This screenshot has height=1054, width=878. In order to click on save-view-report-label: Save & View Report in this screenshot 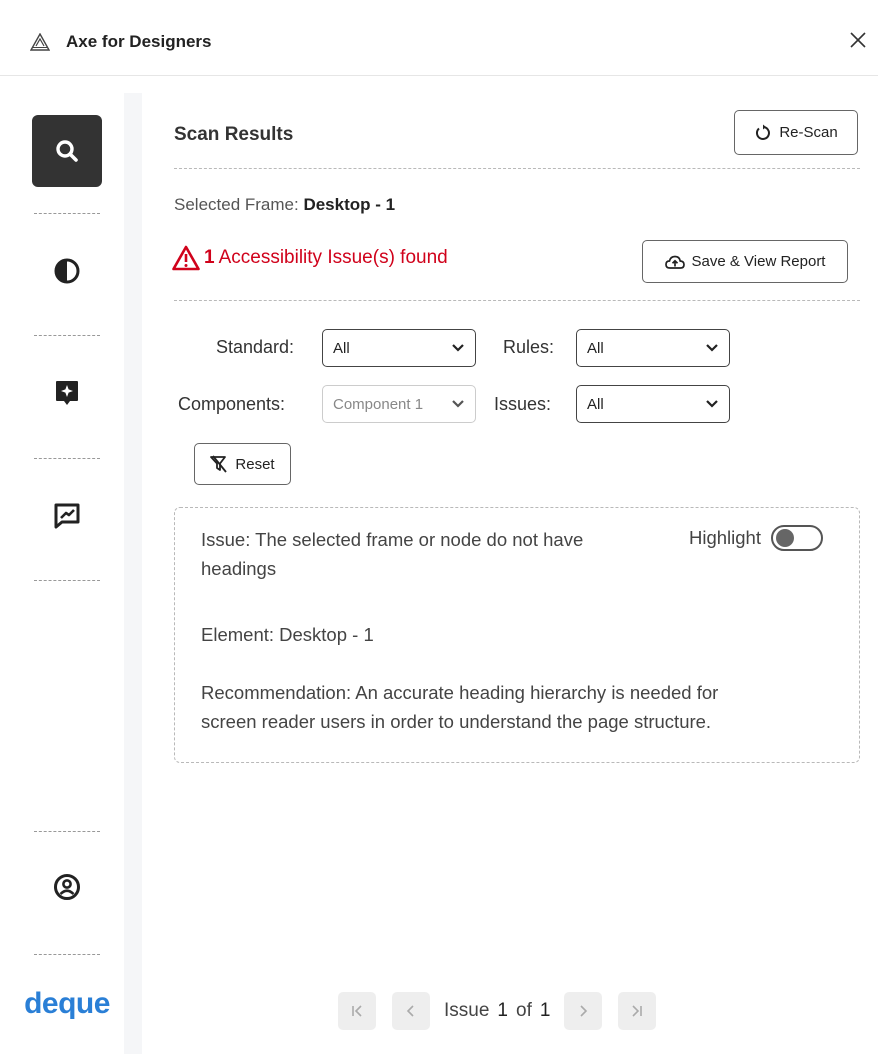, I will do `click(758, 261)`.